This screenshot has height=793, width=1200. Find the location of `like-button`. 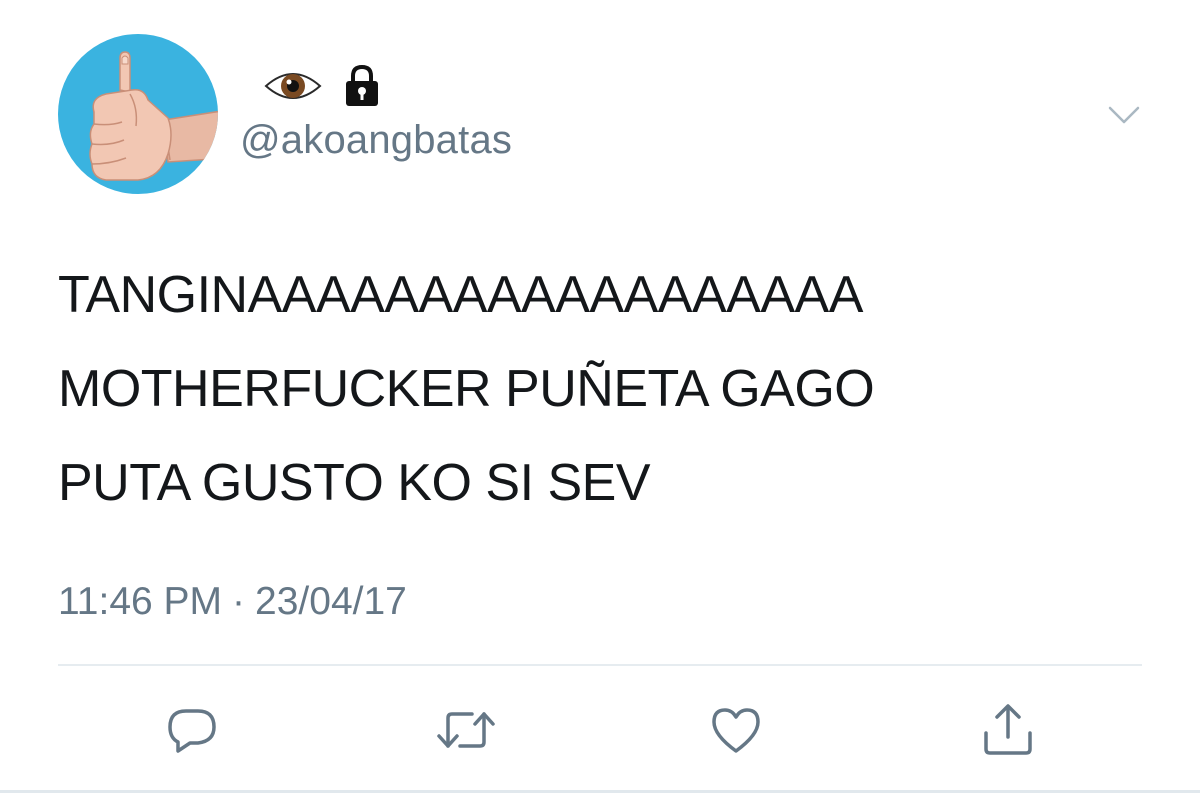

like-button is located at coordinates (736, 730).